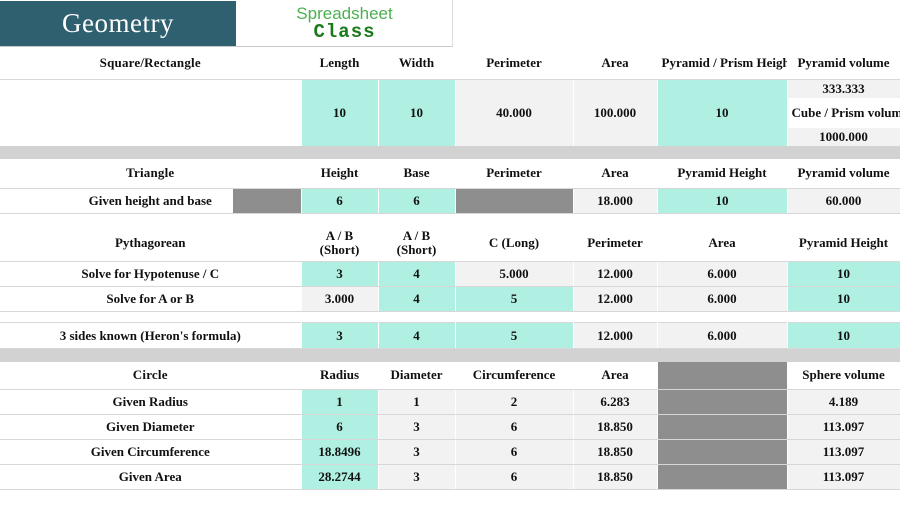  What do you see at coordinates (340, 201) in the screenshot?
I see `triangle-height-input: 6` at bounding box center [340, 201].